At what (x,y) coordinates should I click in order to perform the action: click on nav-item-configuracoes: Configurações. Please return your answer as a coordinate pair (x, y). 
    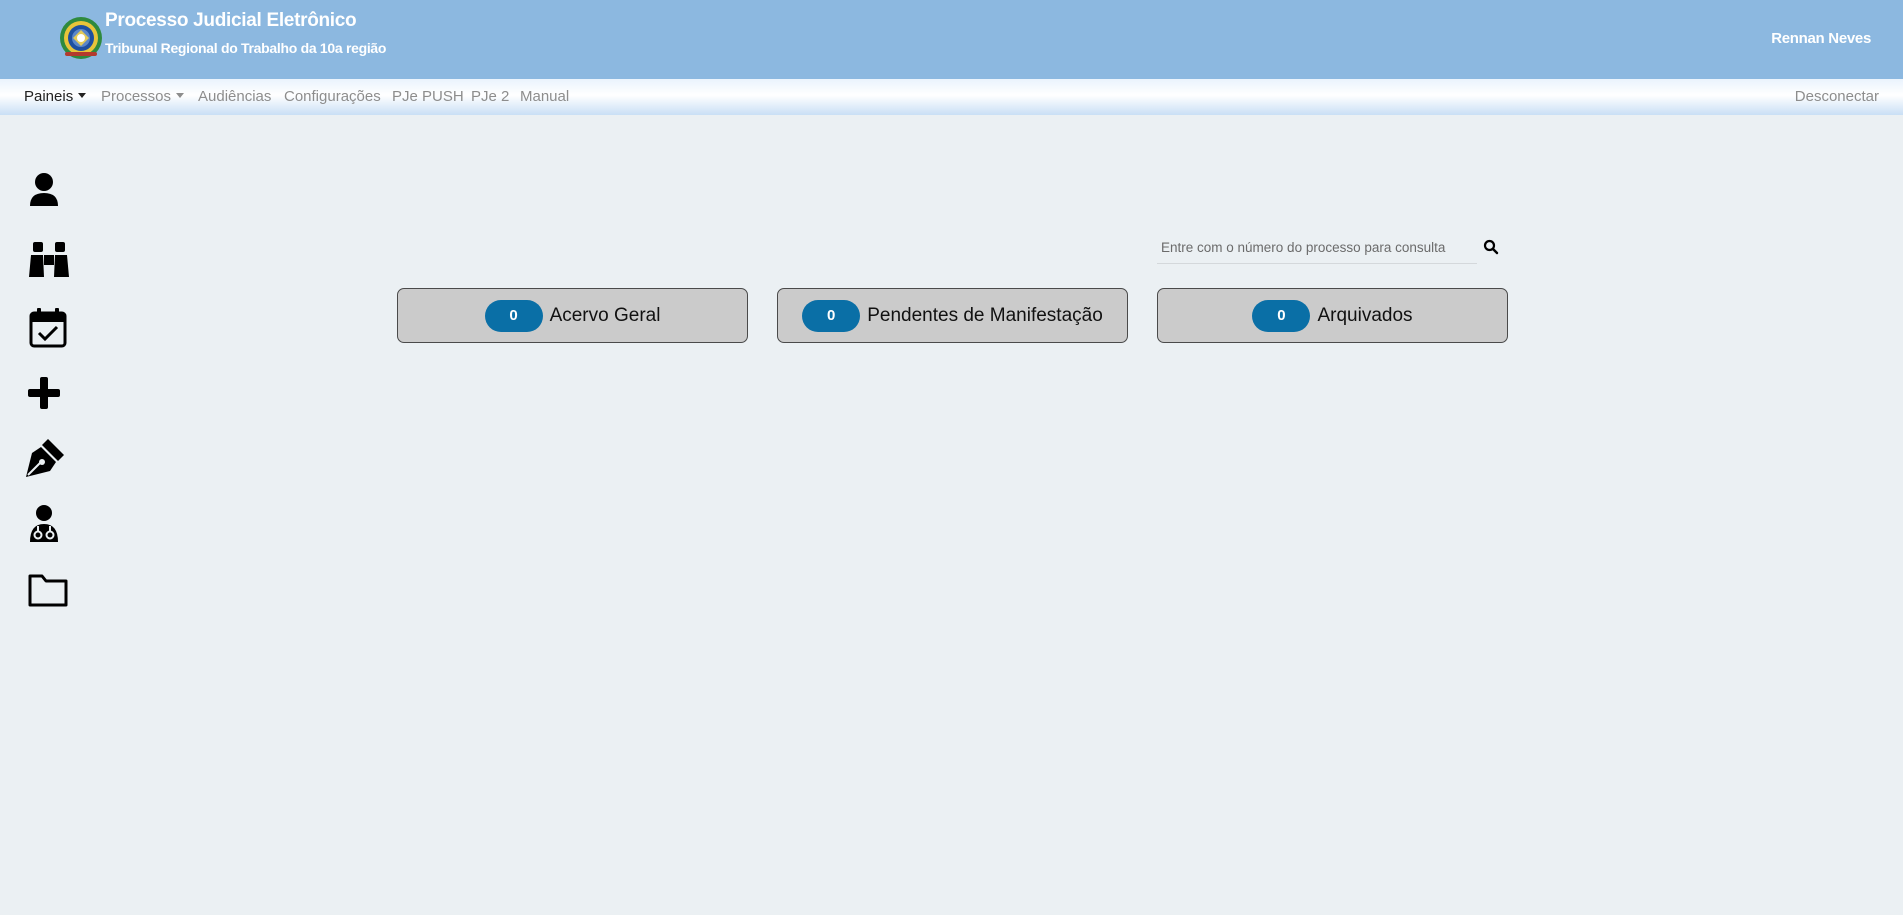
    Looking at the image, I should click on (332, 96).